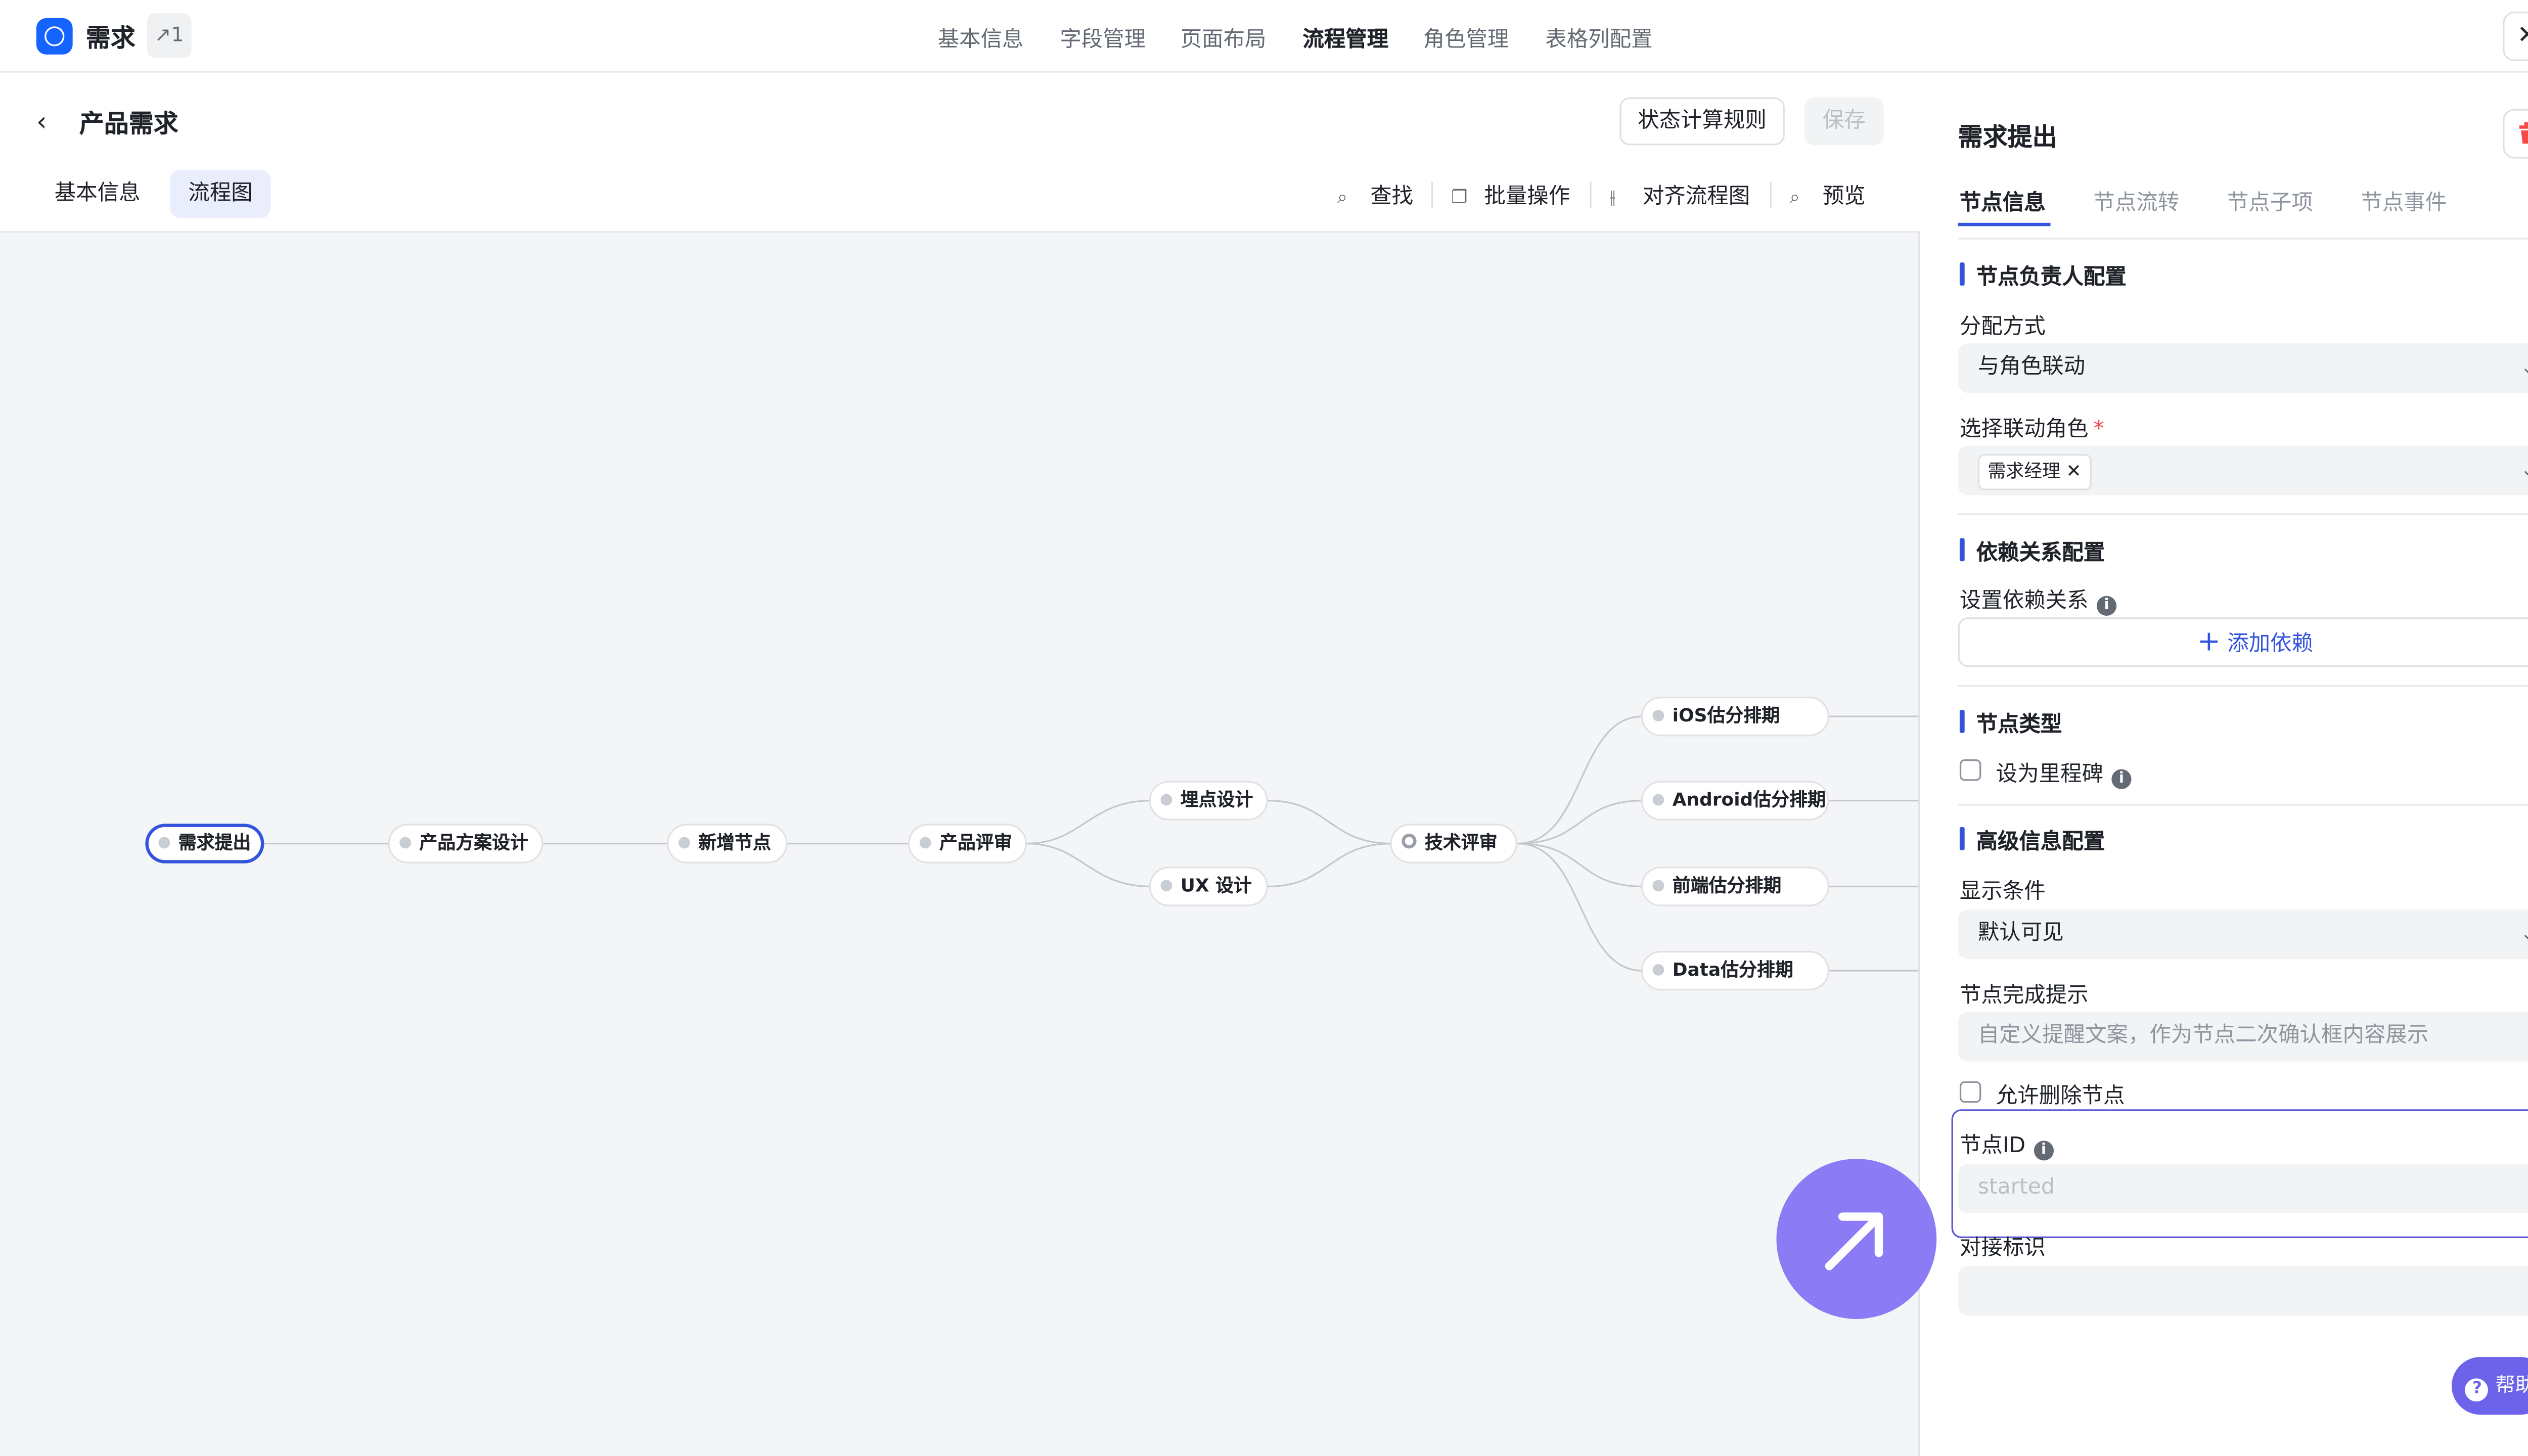 Image resolution: width=2528 pixels, height=1456 pixels. What do you see at coordinates (2243, 1291) in the screenshot?
I see `integration-id-input` at bounding box center [2243, 1291].